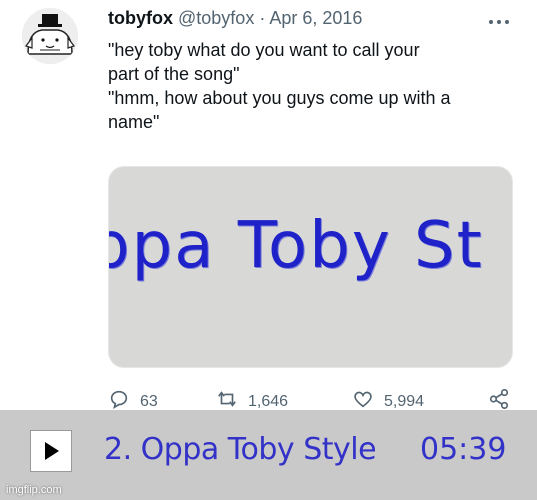 The image size is (537, 500). What do you see at coordinates (149, 401) in the screenshot?
I see `reply-count: 63` at bounding box center [149, 401].